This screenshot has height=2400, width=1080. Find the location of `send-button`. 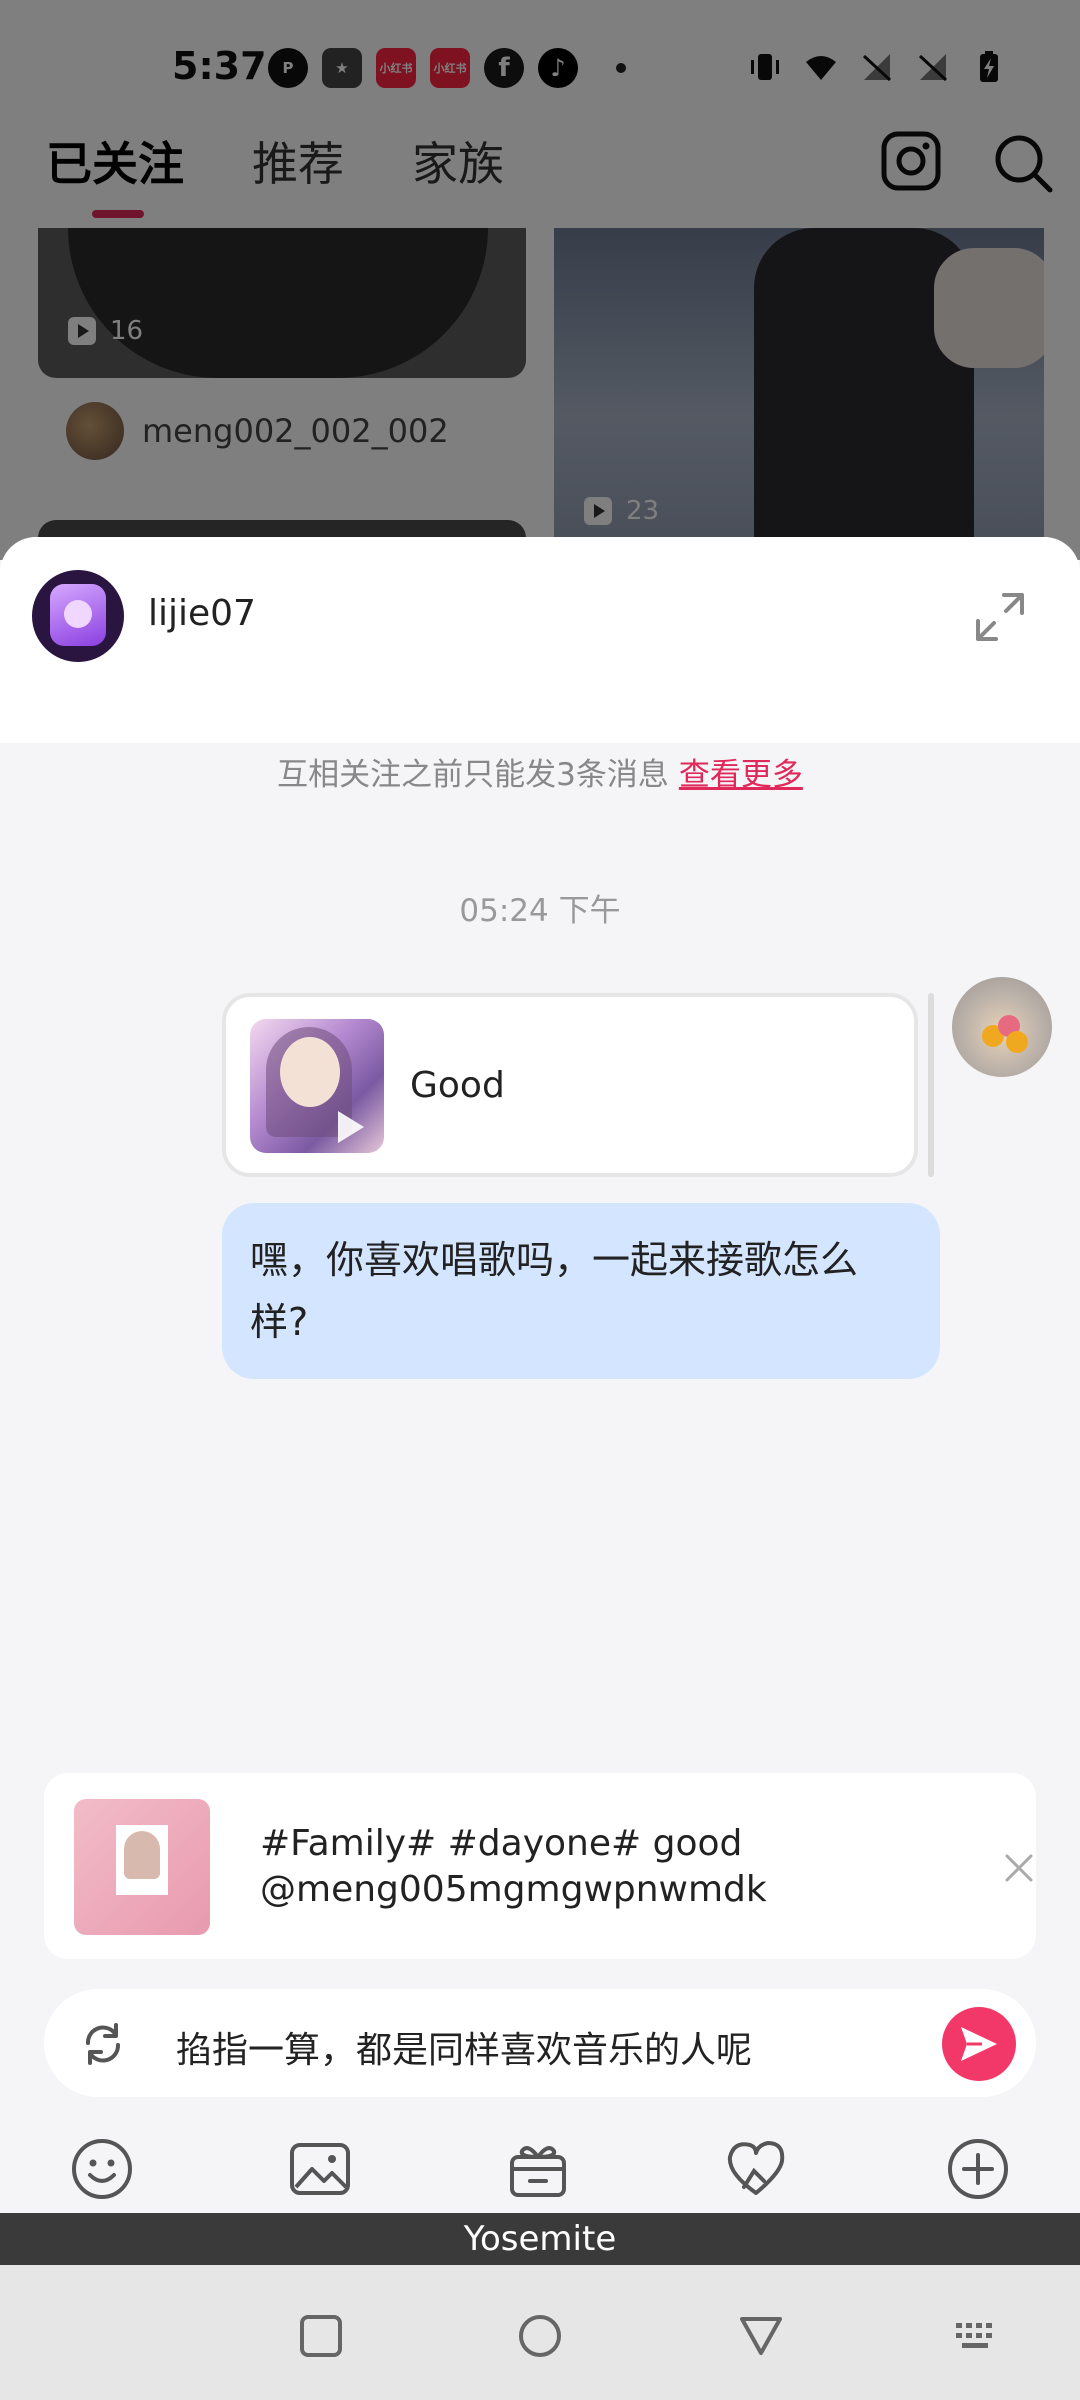

send-button is located at coordinates (979, 2044).